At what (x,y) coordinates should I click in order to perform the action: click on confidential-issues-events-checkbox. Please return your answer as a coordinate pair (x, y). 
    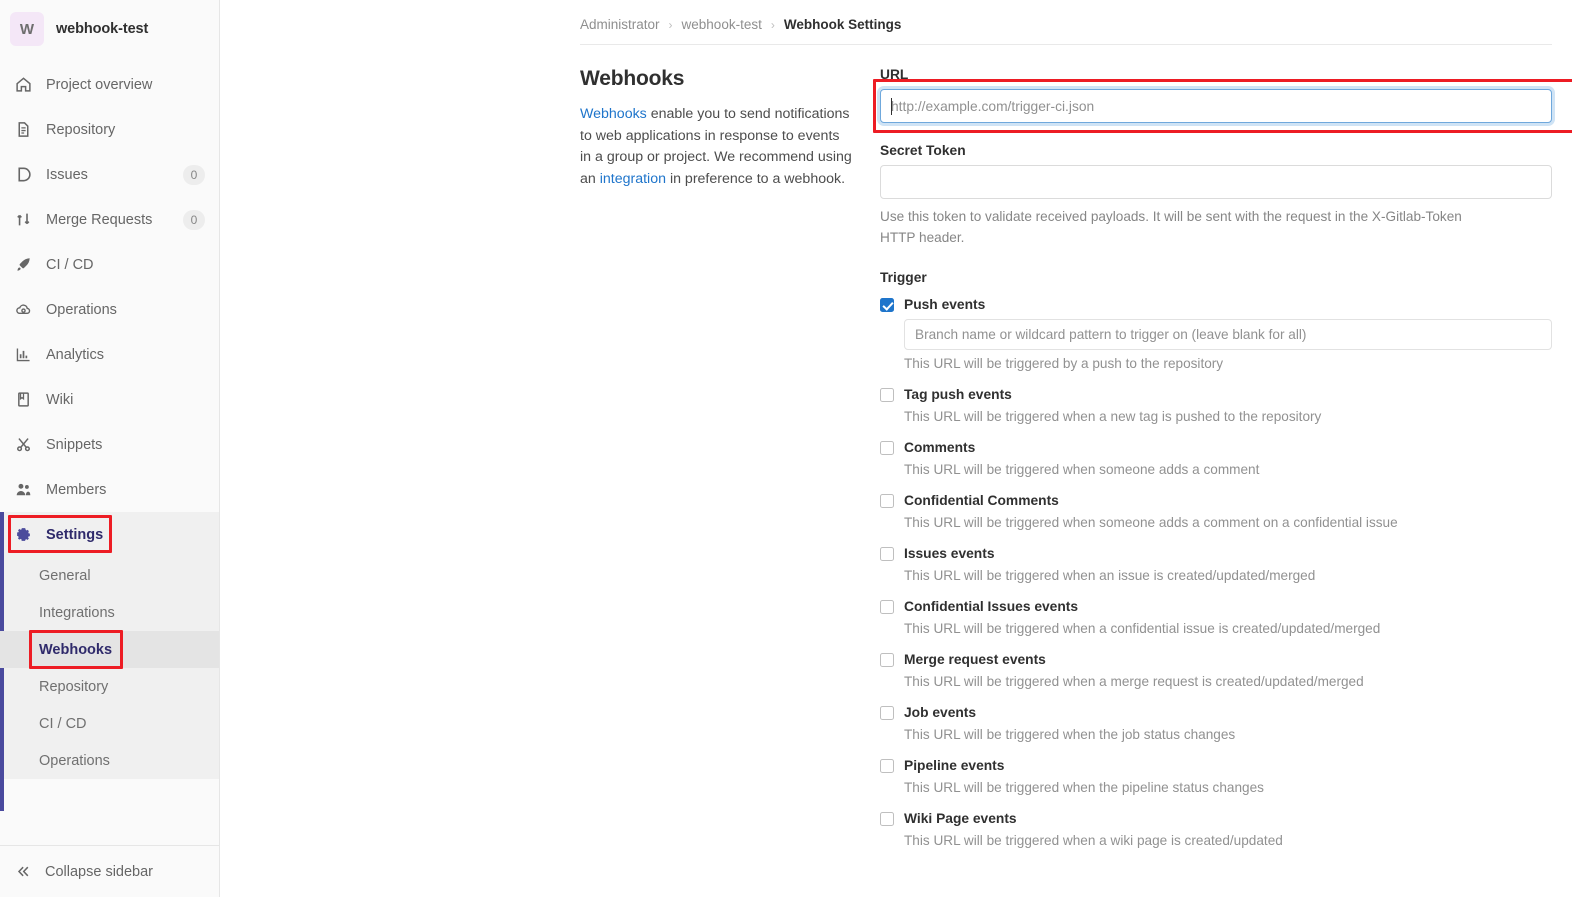
    Looking at the image, I should click on (887, 607).